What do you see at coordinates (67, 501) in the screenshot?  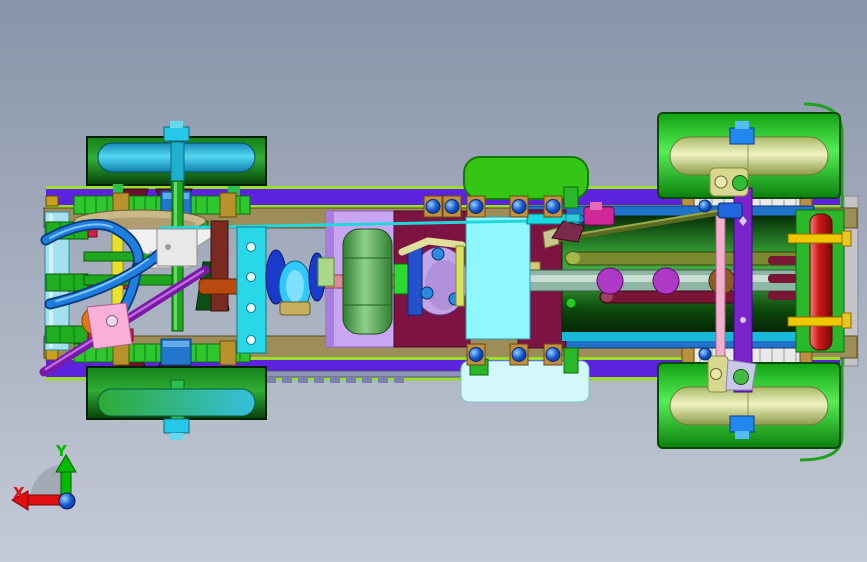 I see `origin-sphere` at bounding box center [67, 501].